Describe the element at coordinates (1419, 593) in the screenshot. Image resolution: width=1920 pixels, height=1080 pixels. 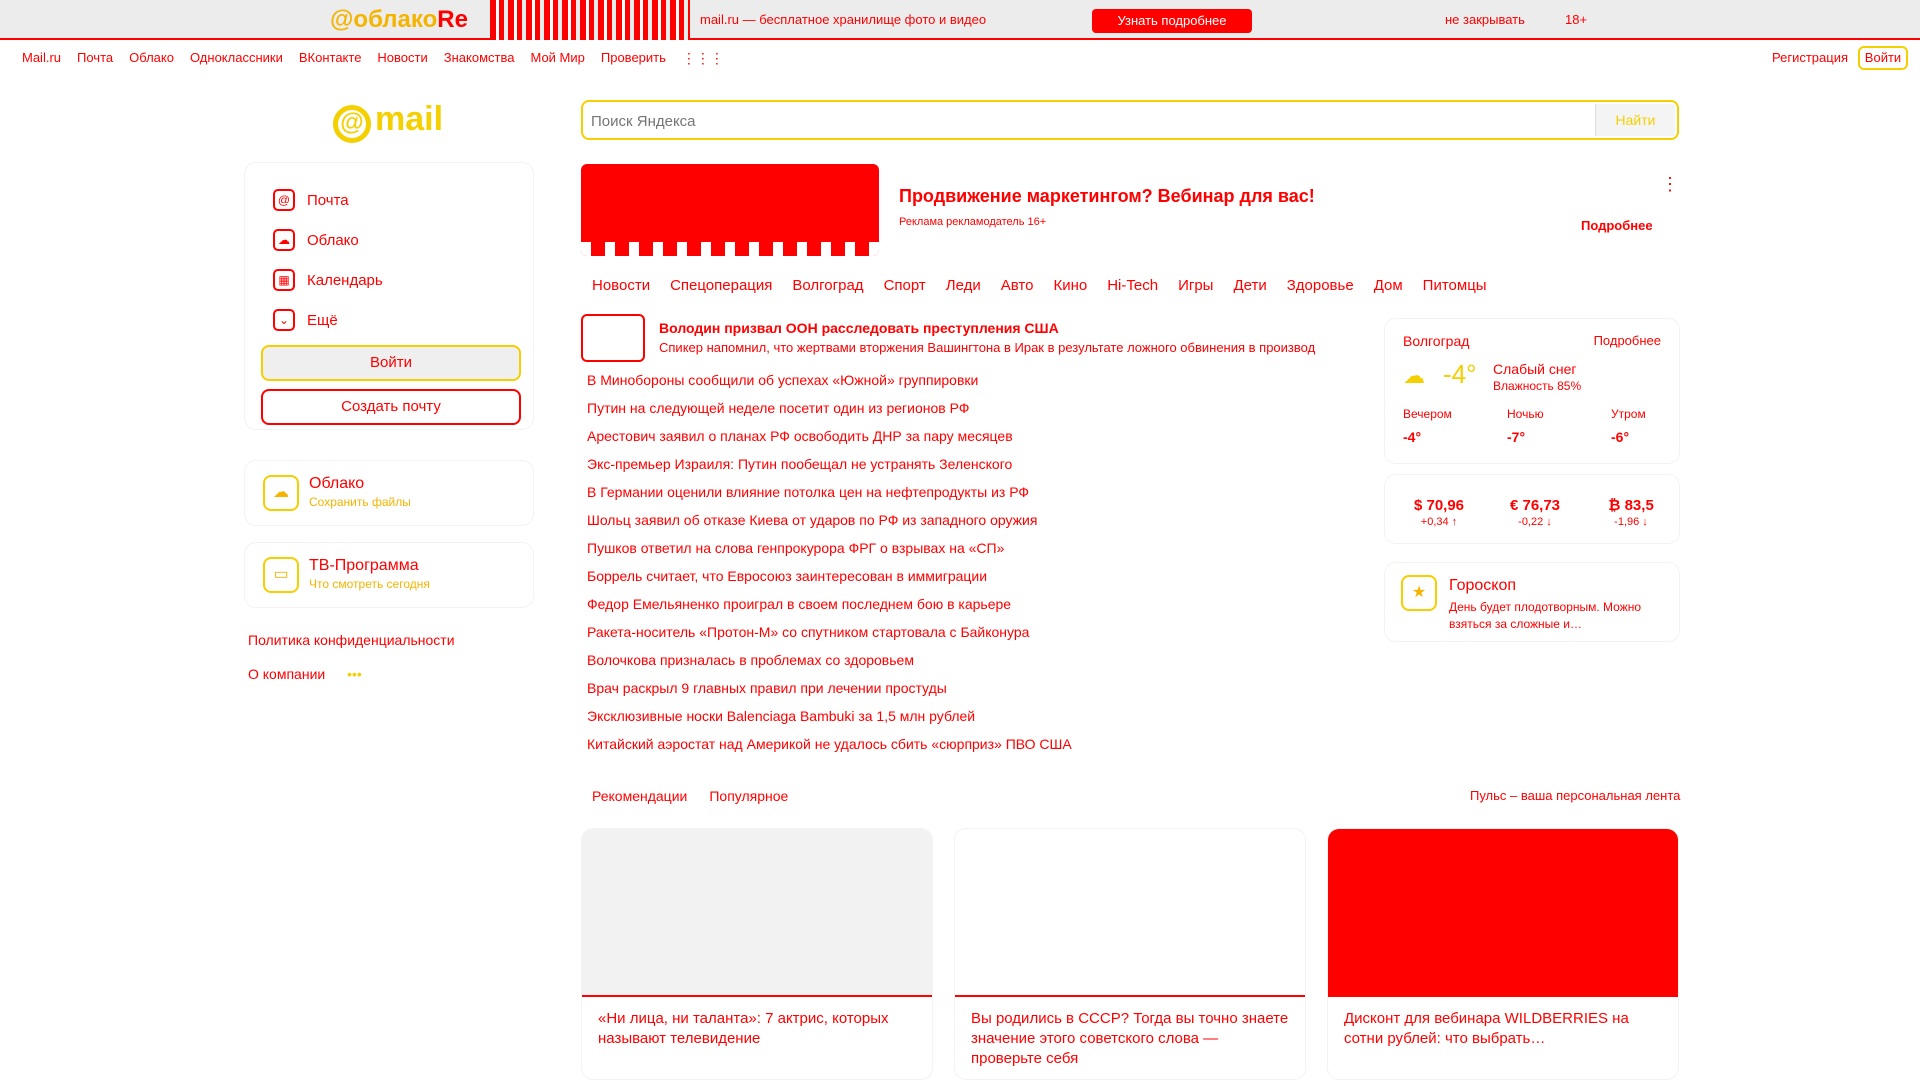
I see `star-icon: ★` at that location.